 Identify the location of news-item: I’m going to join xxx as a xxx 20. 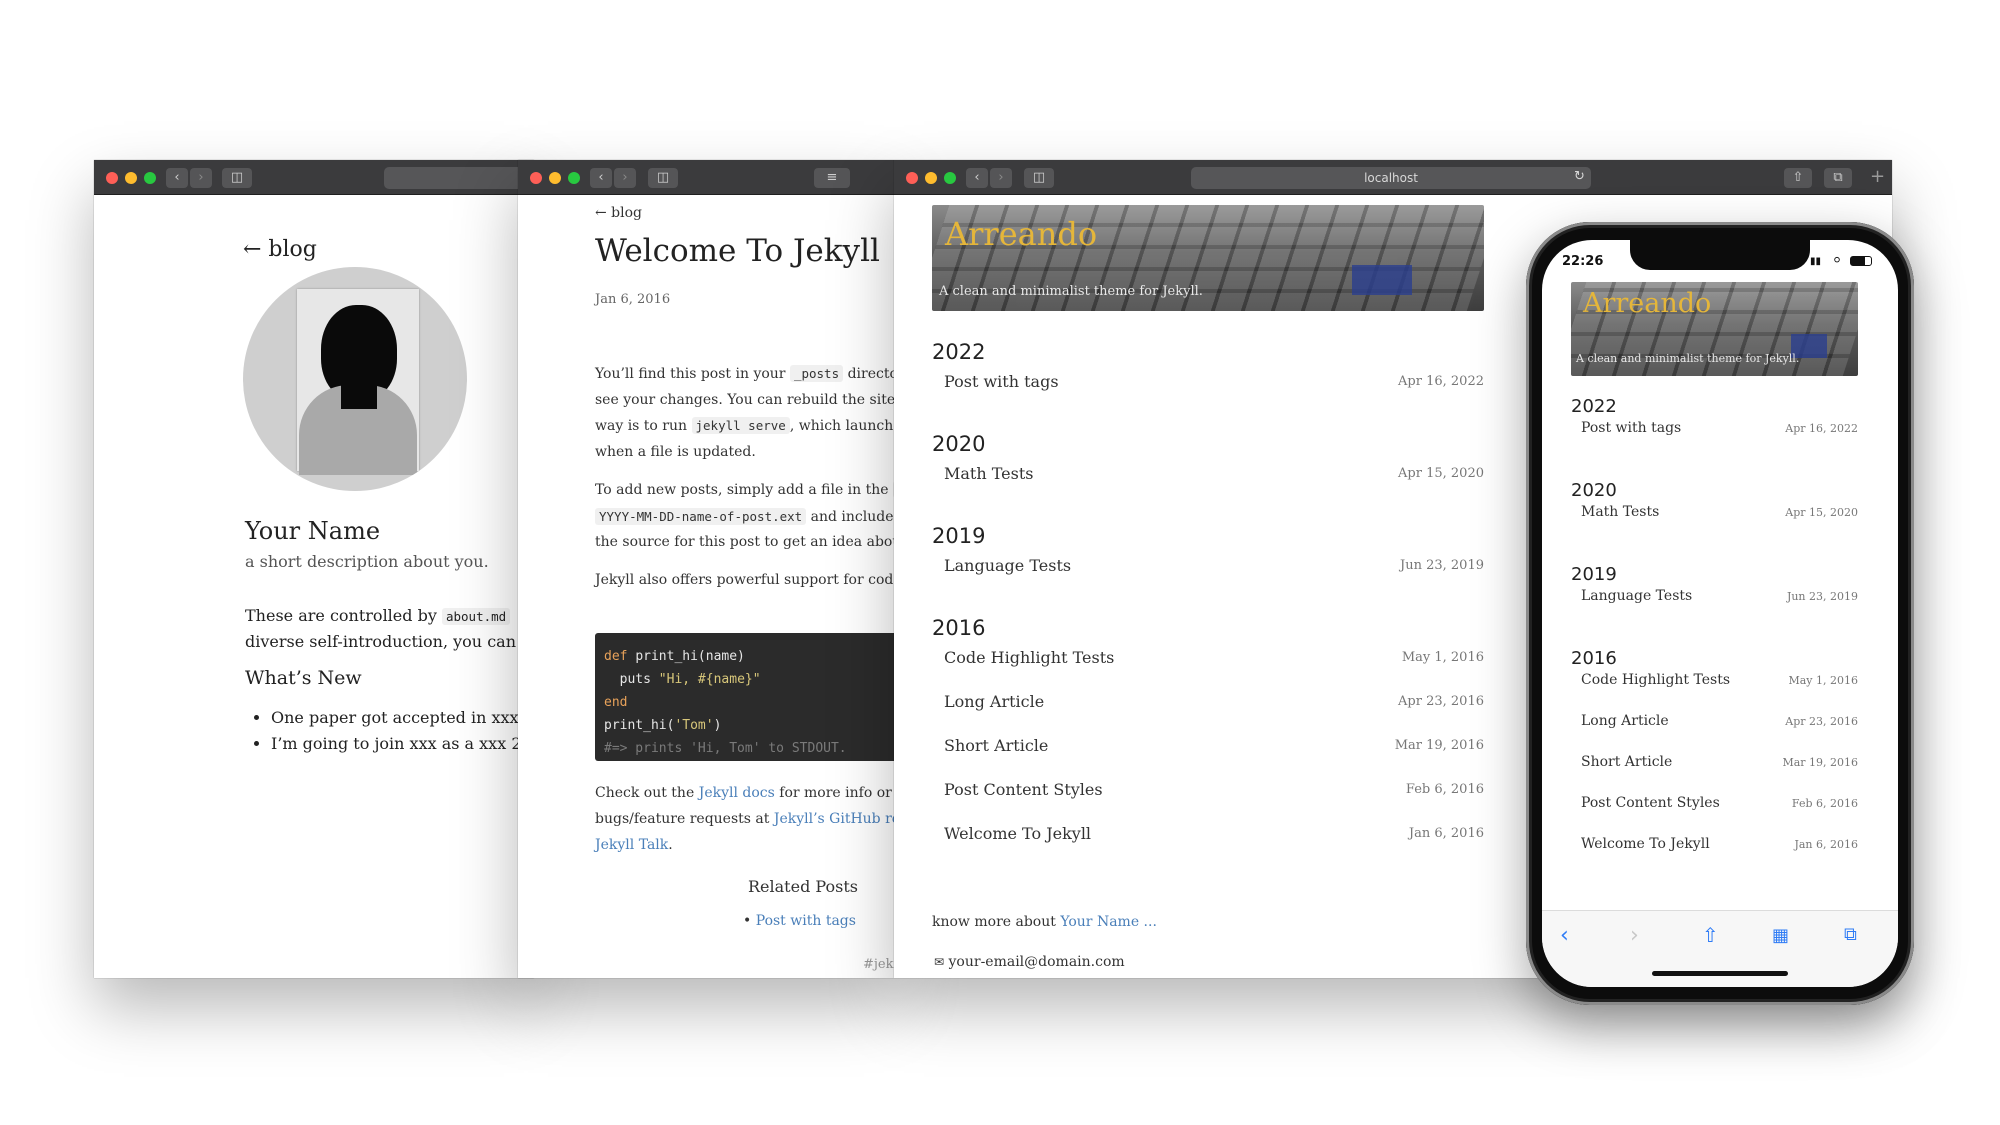
(402, 744).